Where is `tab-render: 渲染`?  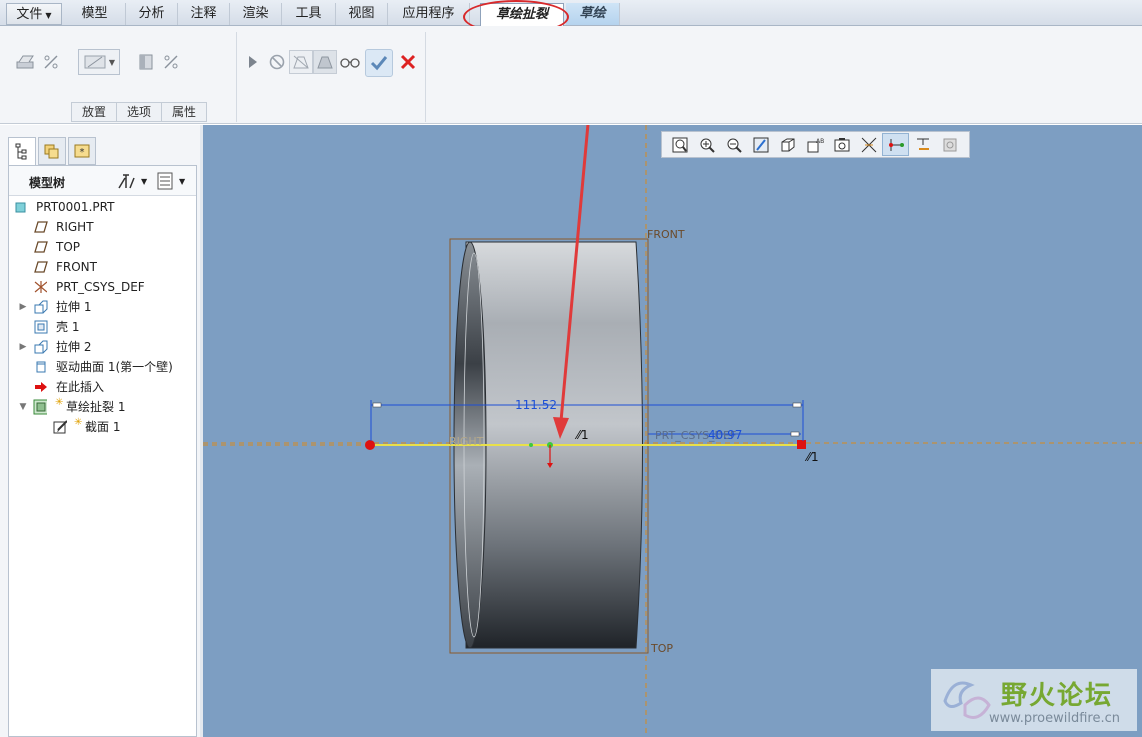 tab-render: 渲染 is located at coordinates (256, 14).